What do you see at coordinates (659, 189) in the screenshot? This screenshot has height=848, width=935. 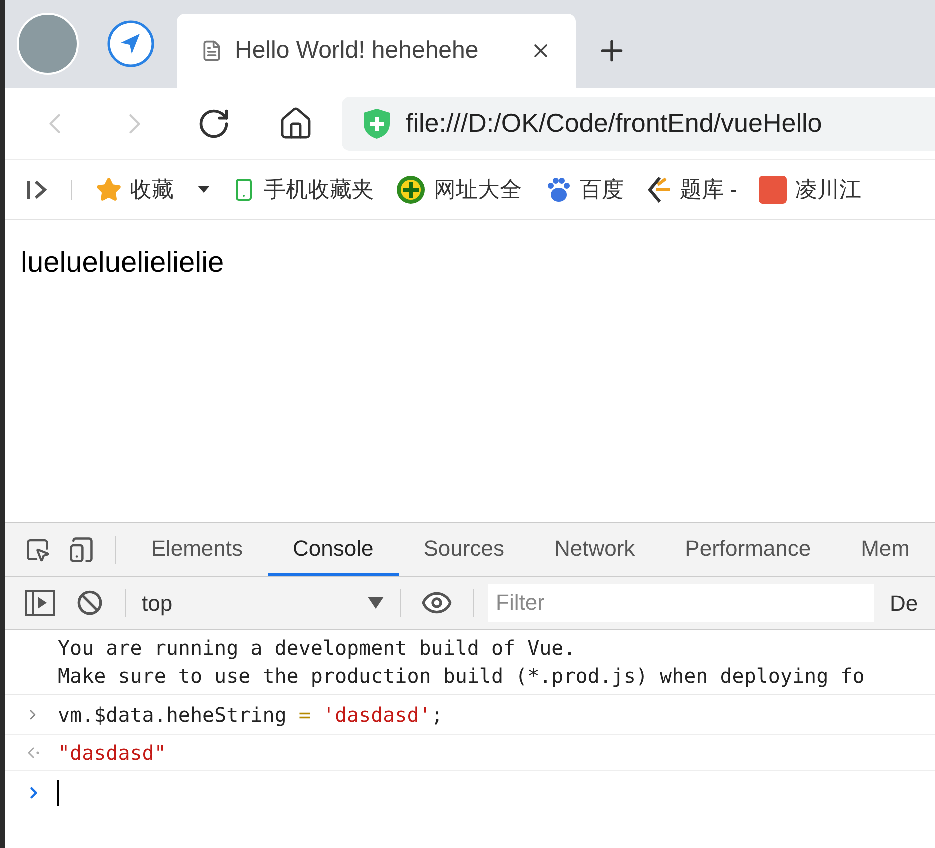 I see `bracket-logo-icon` at bounding box center [659, 189].